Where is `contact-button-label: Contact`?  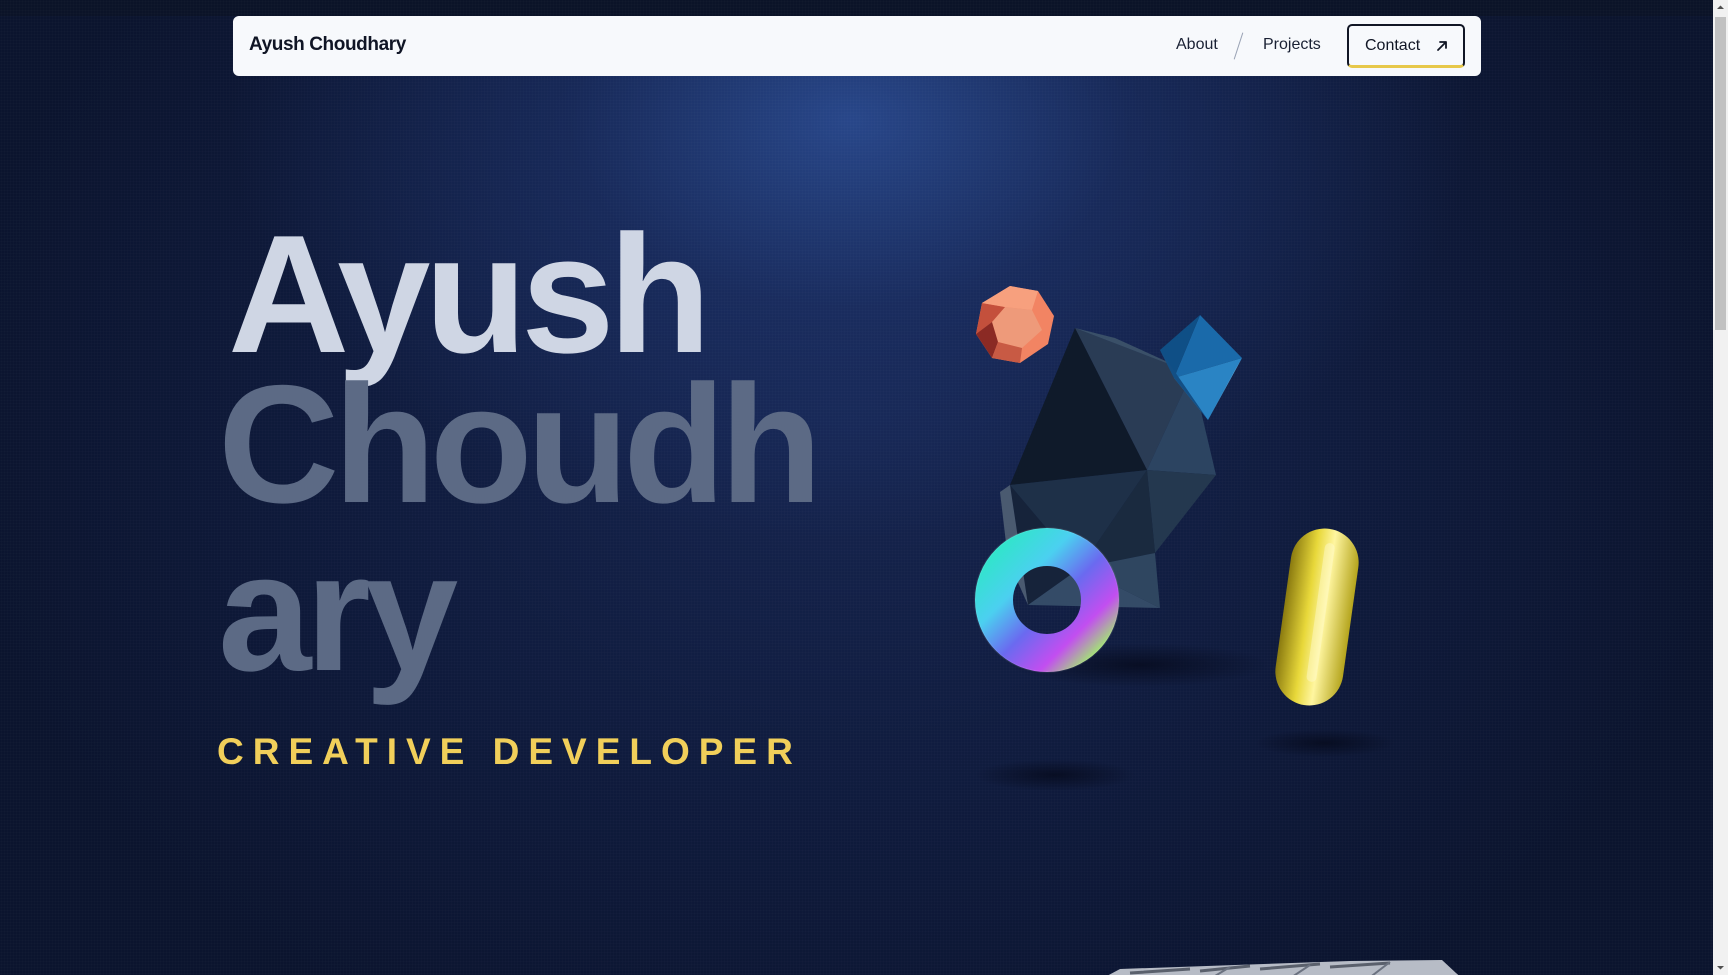
contact-button-label: Contact is located at coordinates (1393, 45).